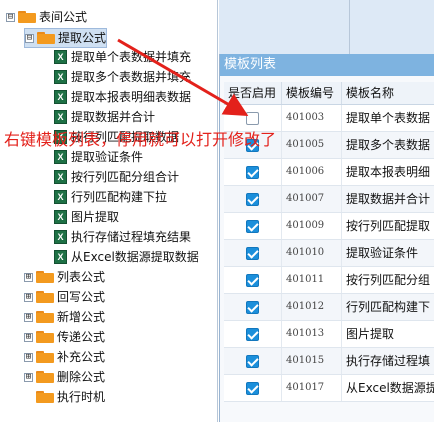  Describe the element at coordinates (388, 226) in the screenshot. I see `name-cell: 按行列匹配提取` at that location.